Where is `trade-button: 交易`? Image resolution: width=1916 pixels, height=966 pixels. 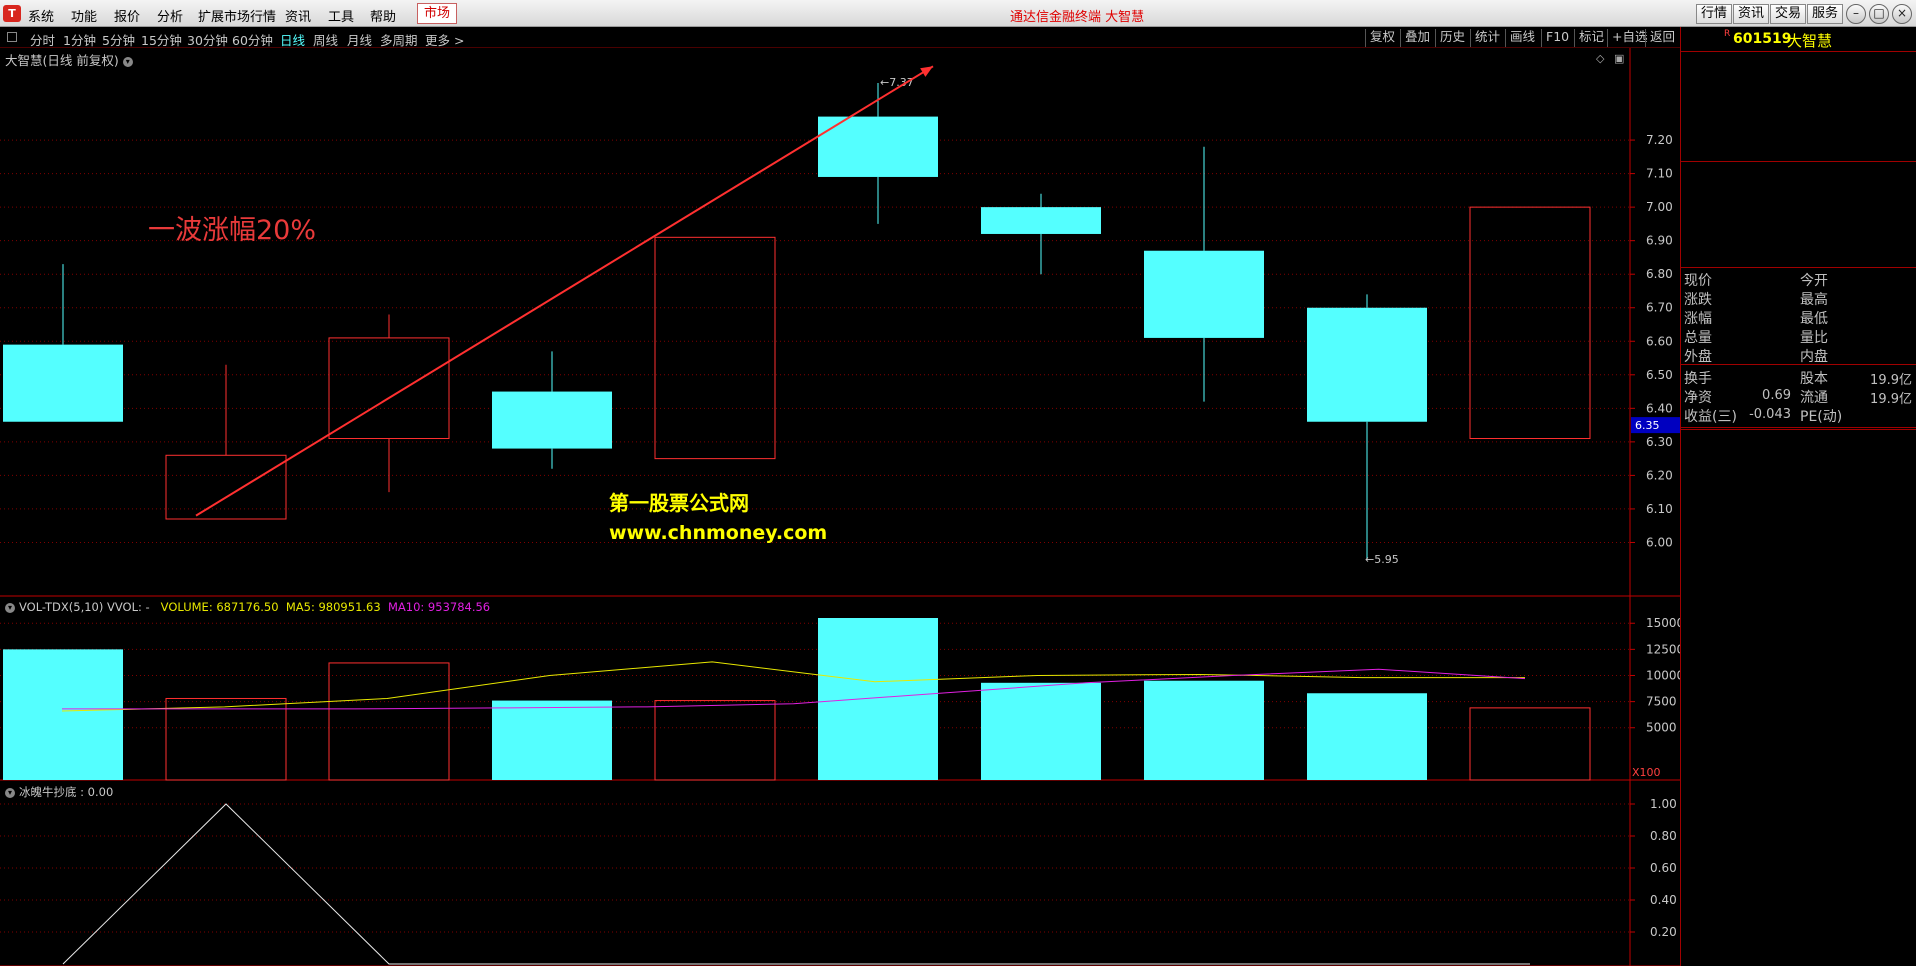
trade-button: 交易 is located at coordinates (1788, 14).